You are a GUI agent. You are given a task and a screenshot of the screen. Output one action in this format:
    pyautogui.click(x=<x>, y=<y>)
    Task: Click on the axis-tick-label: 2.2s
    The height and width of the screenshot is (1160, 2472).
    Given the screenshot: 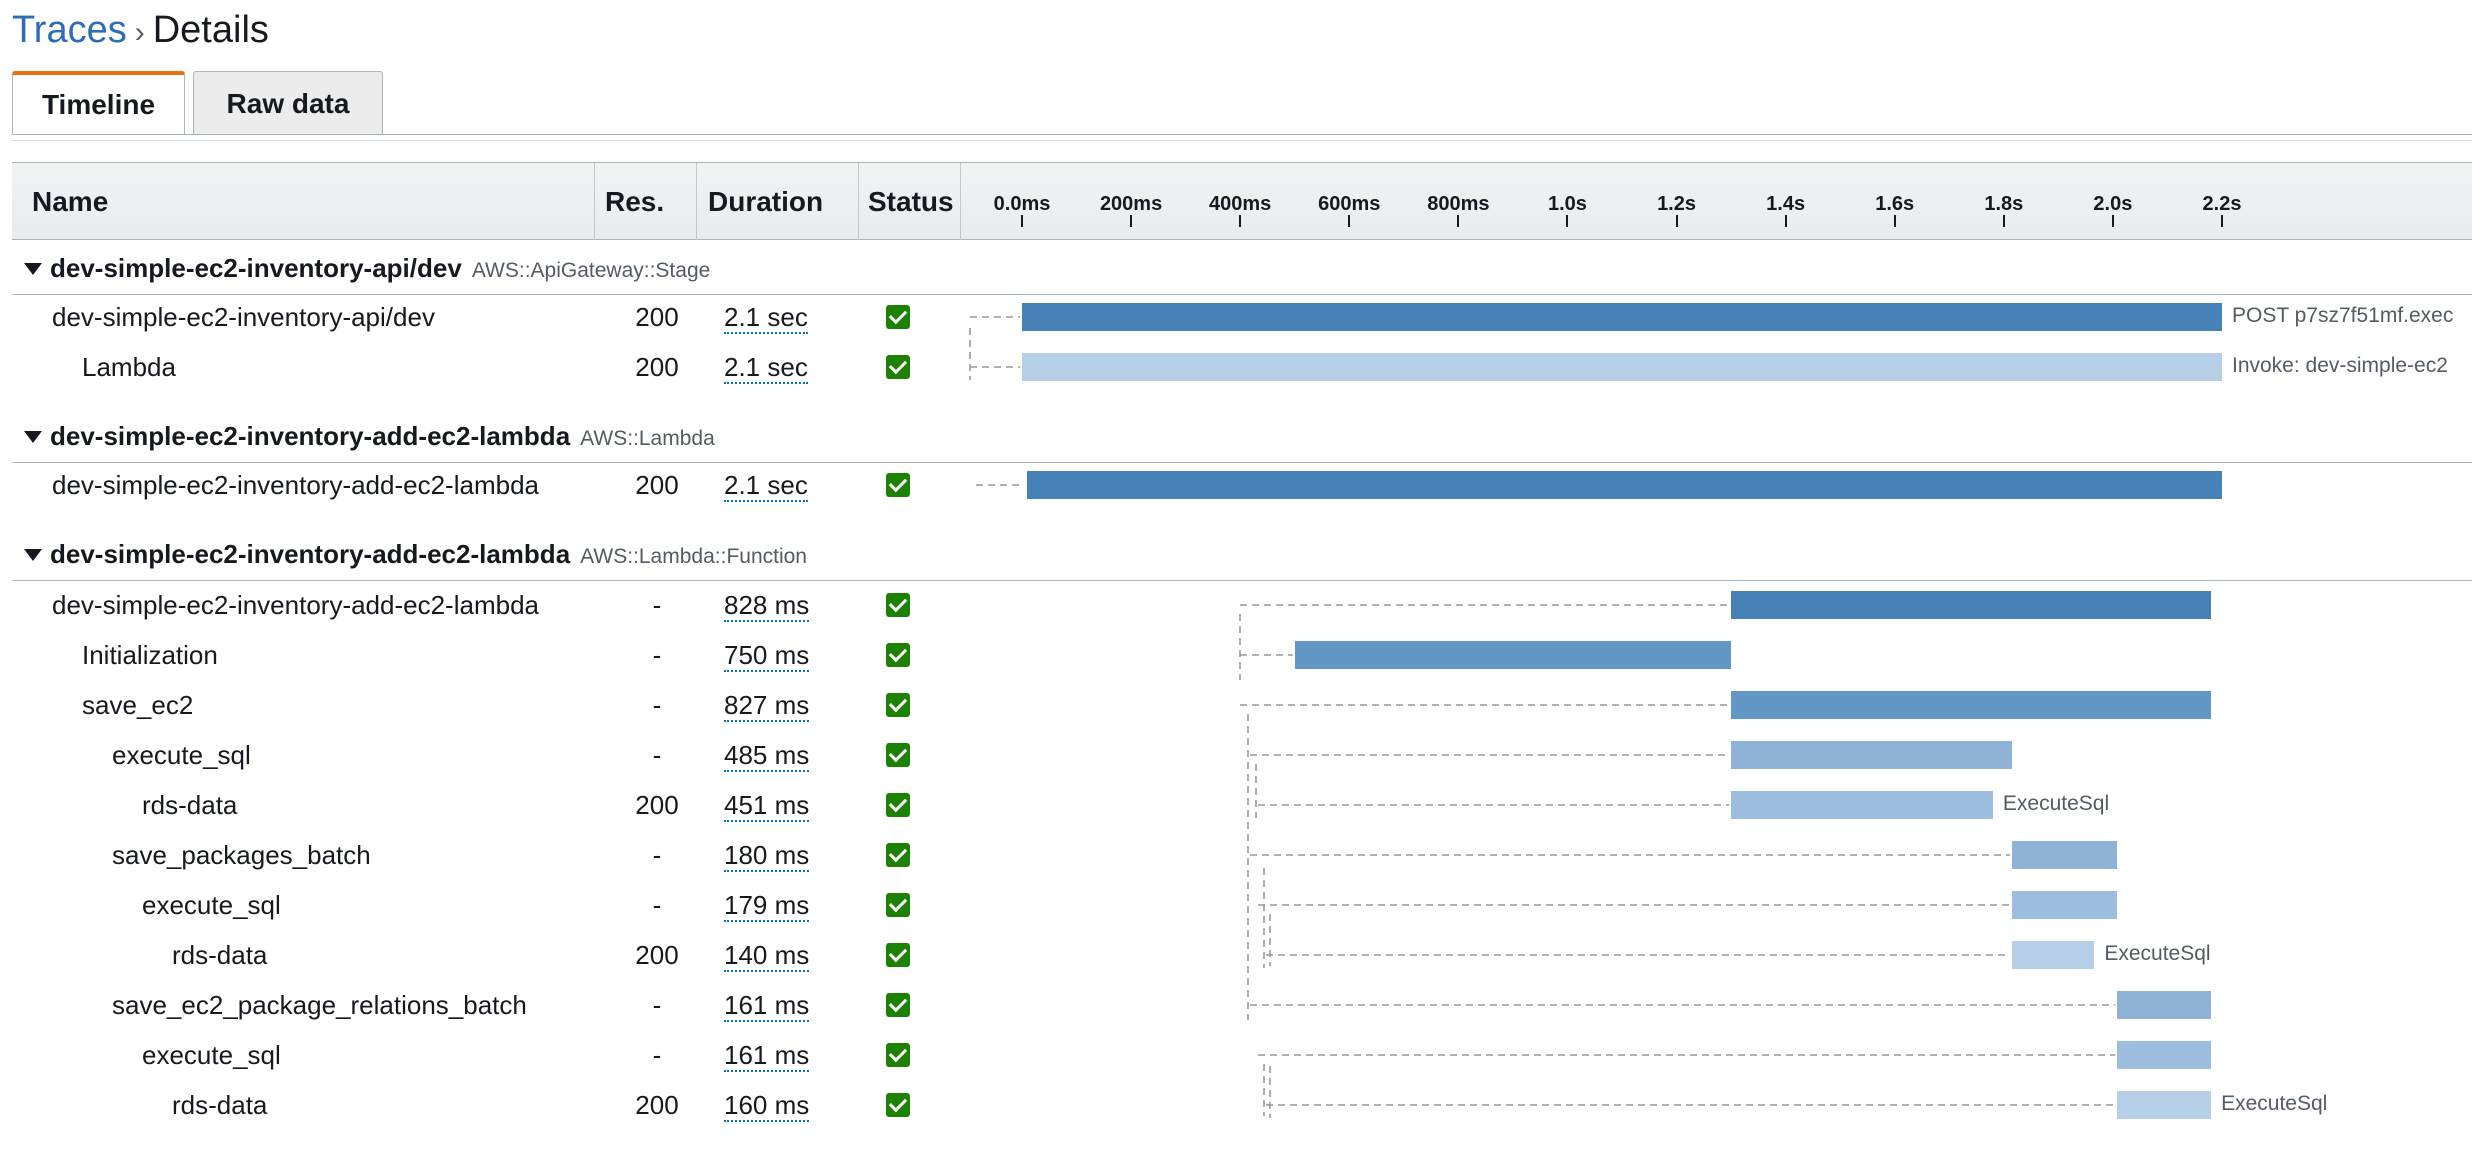 What is the action you would take?
    pyautogui.click(x=2222, y=204)
    